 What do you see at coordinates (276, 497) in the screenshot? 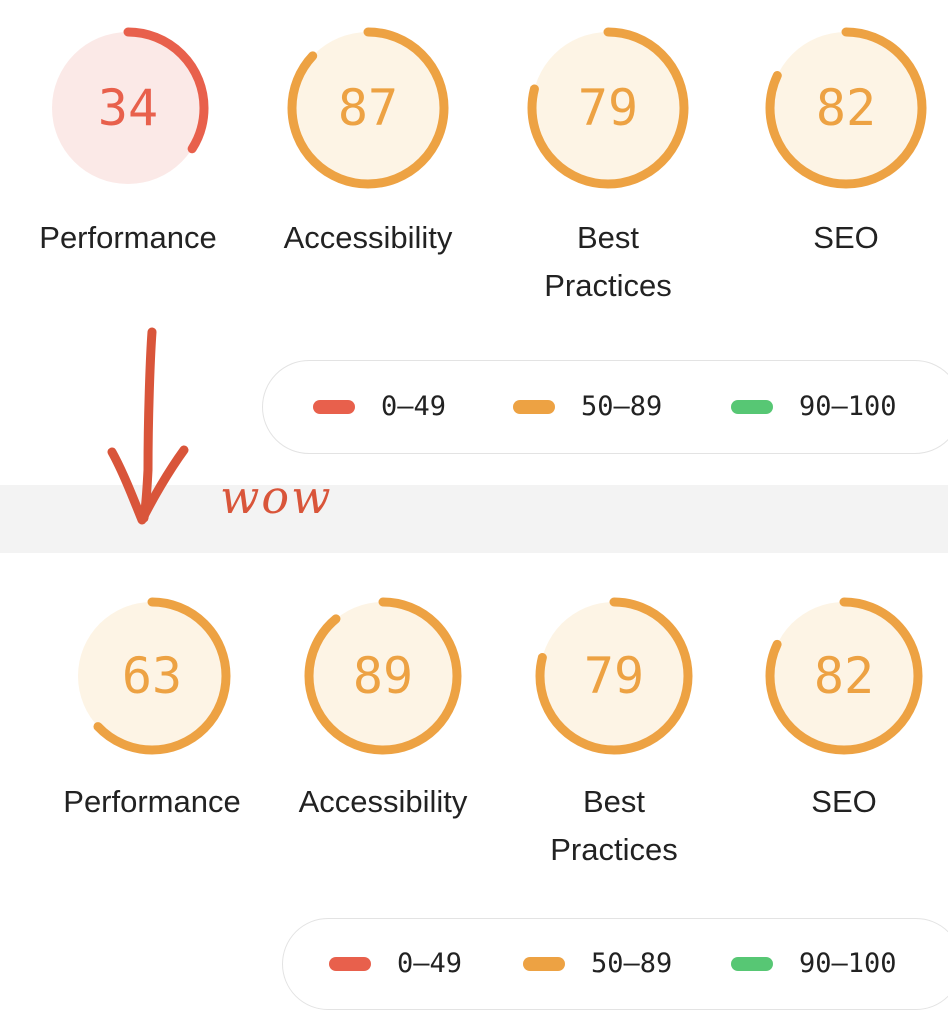
I see `annotation-text: wow` at bounding box center [276, 497].